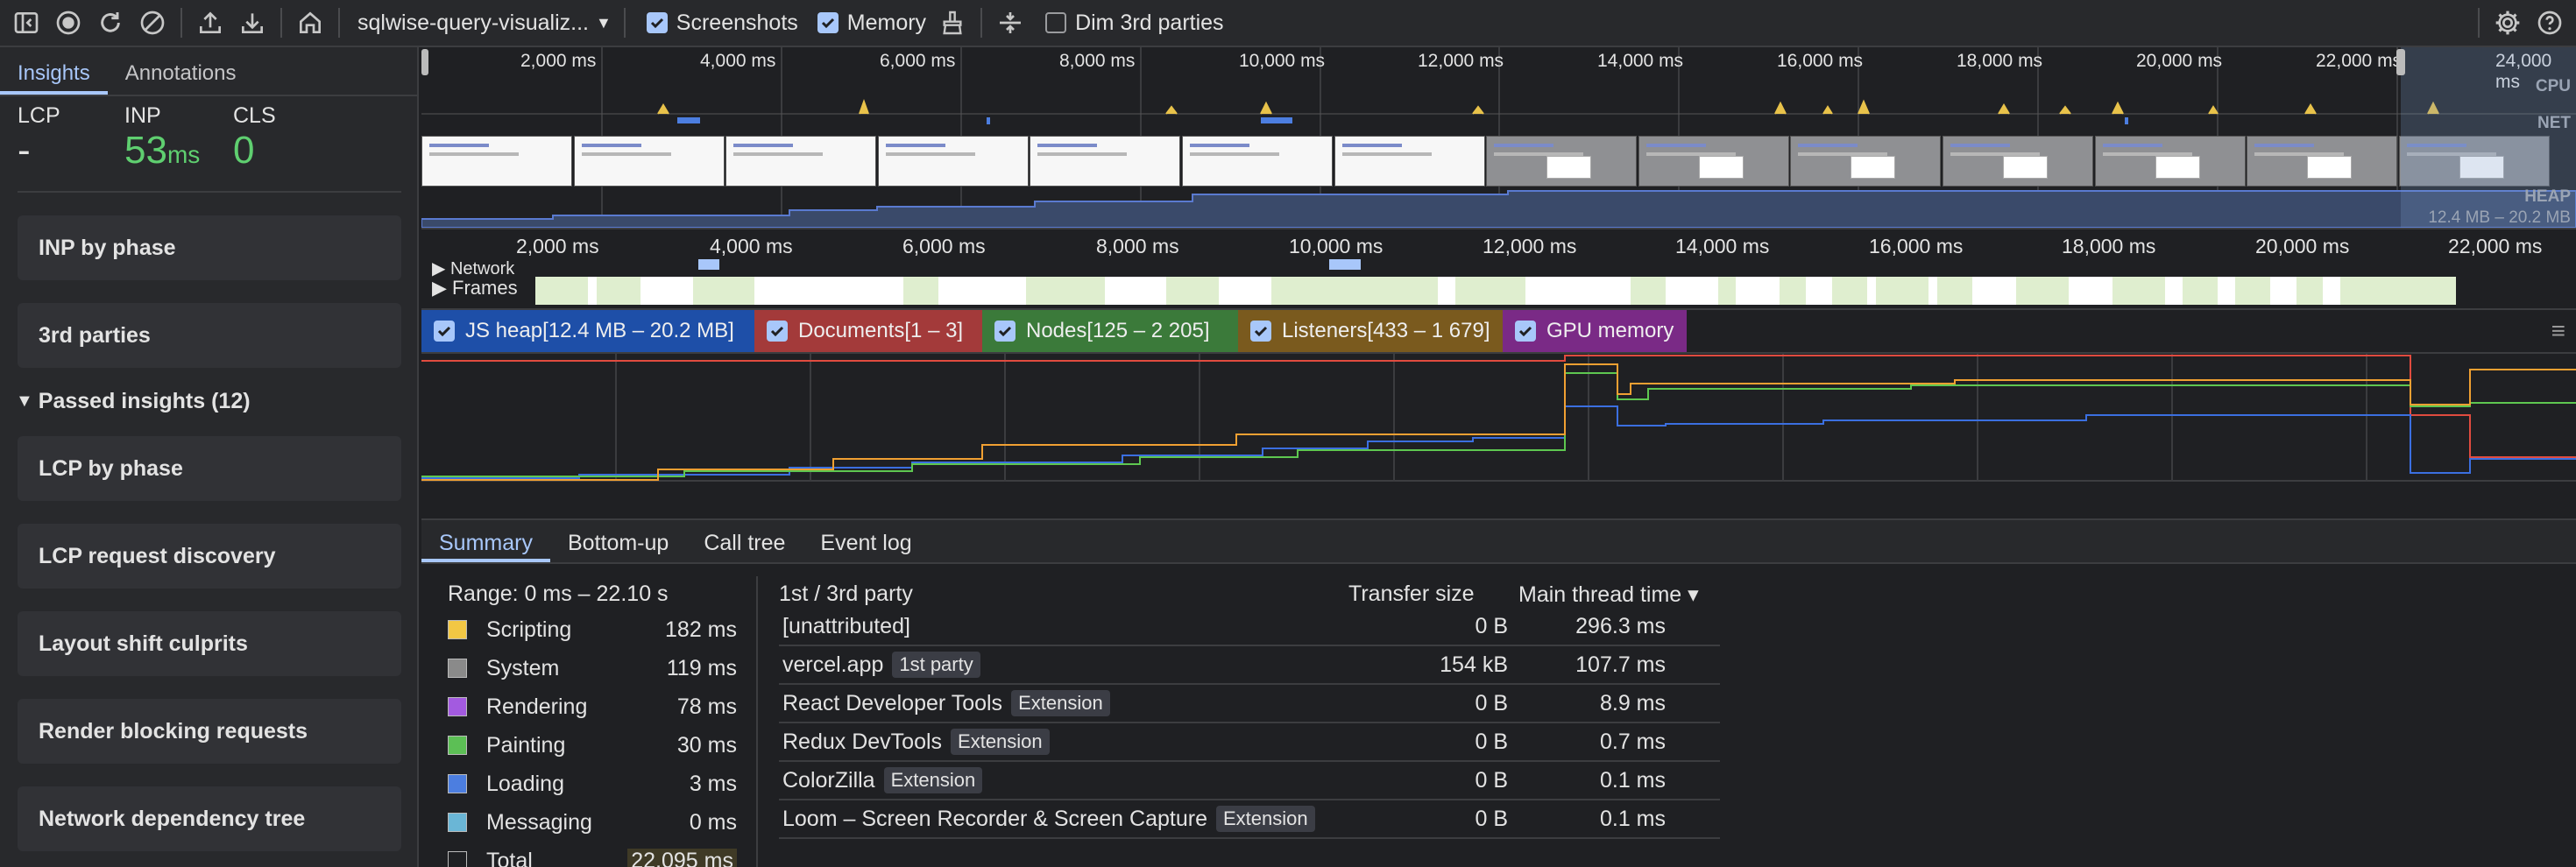 Image resolution: width=2576 pixels, height=867 pixels. Describe the element at coordinates (1370, 331) in the screenshot. I see `memory-counter-toggle: Listeners[433 – 1 679]` at that location.